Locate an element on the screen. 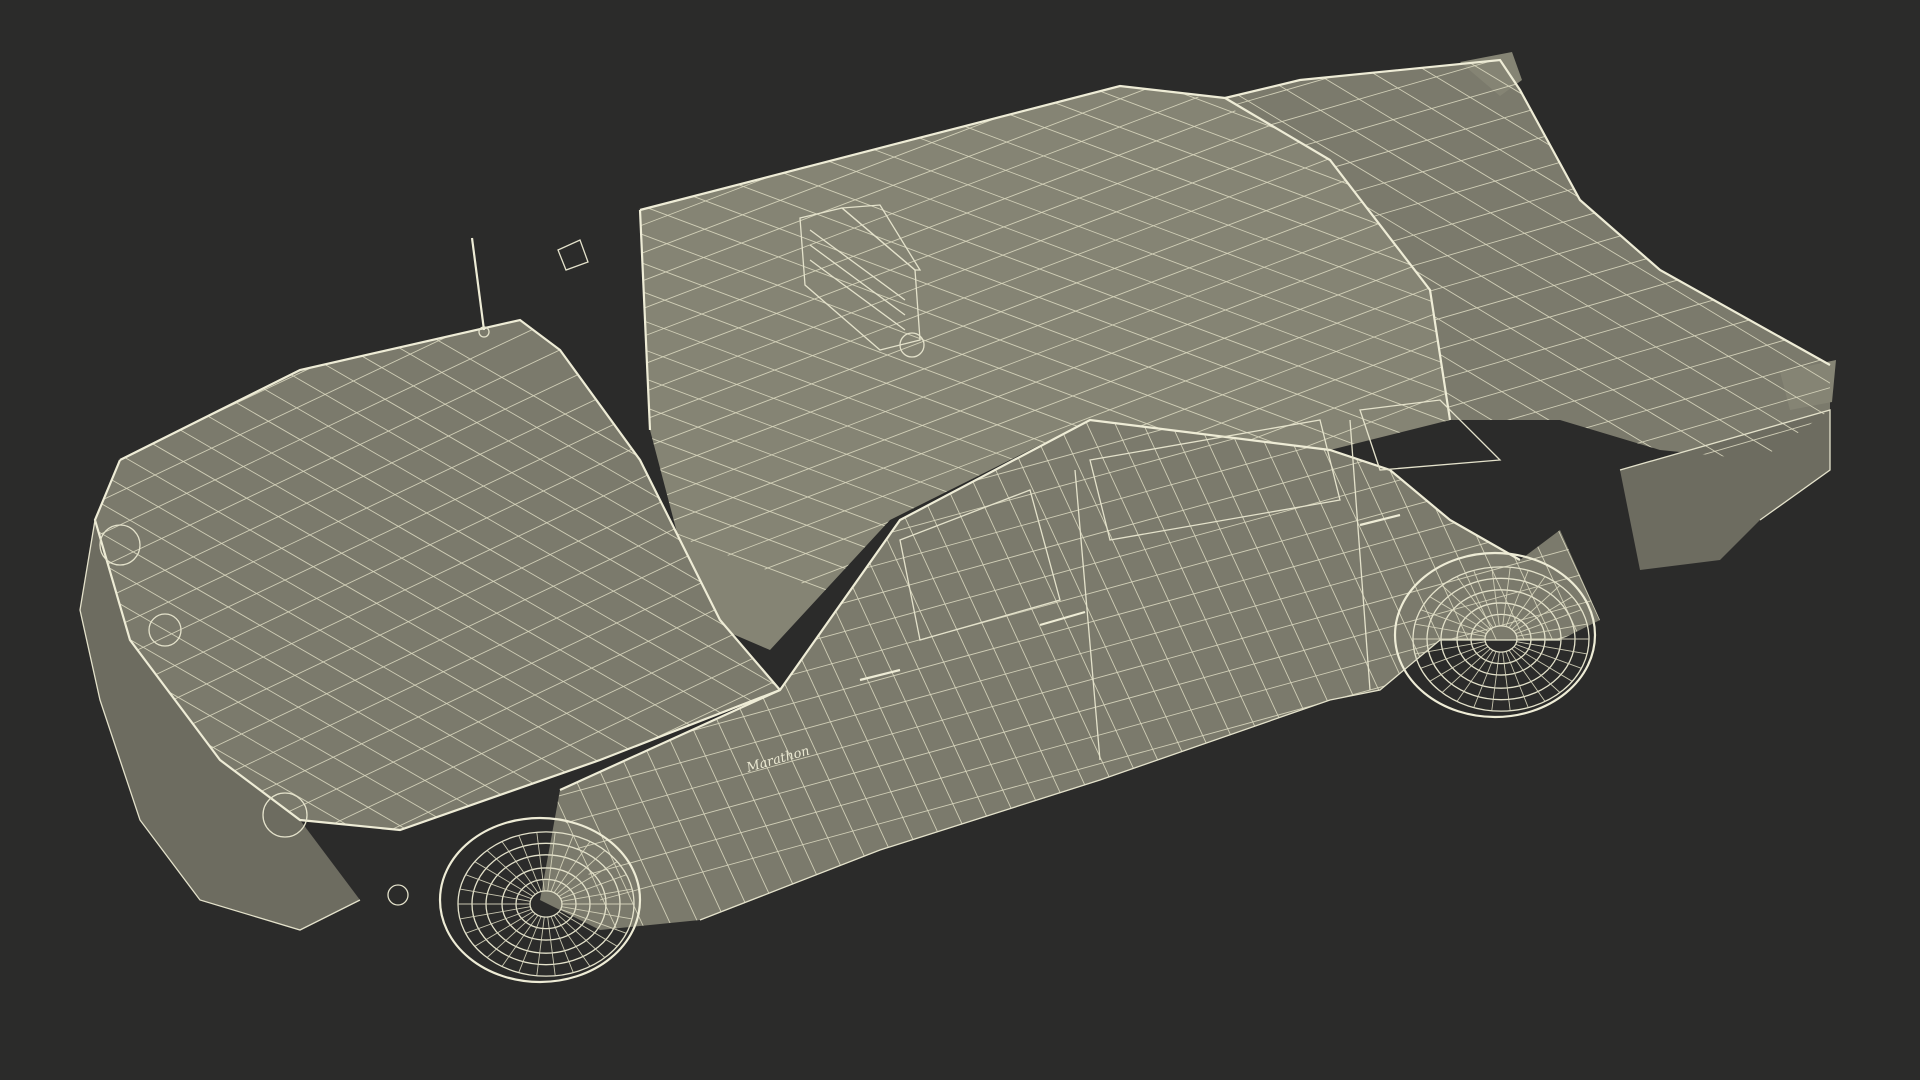 The image size is (1920, 1080). side-mirror is located at coordinates (573, 255).